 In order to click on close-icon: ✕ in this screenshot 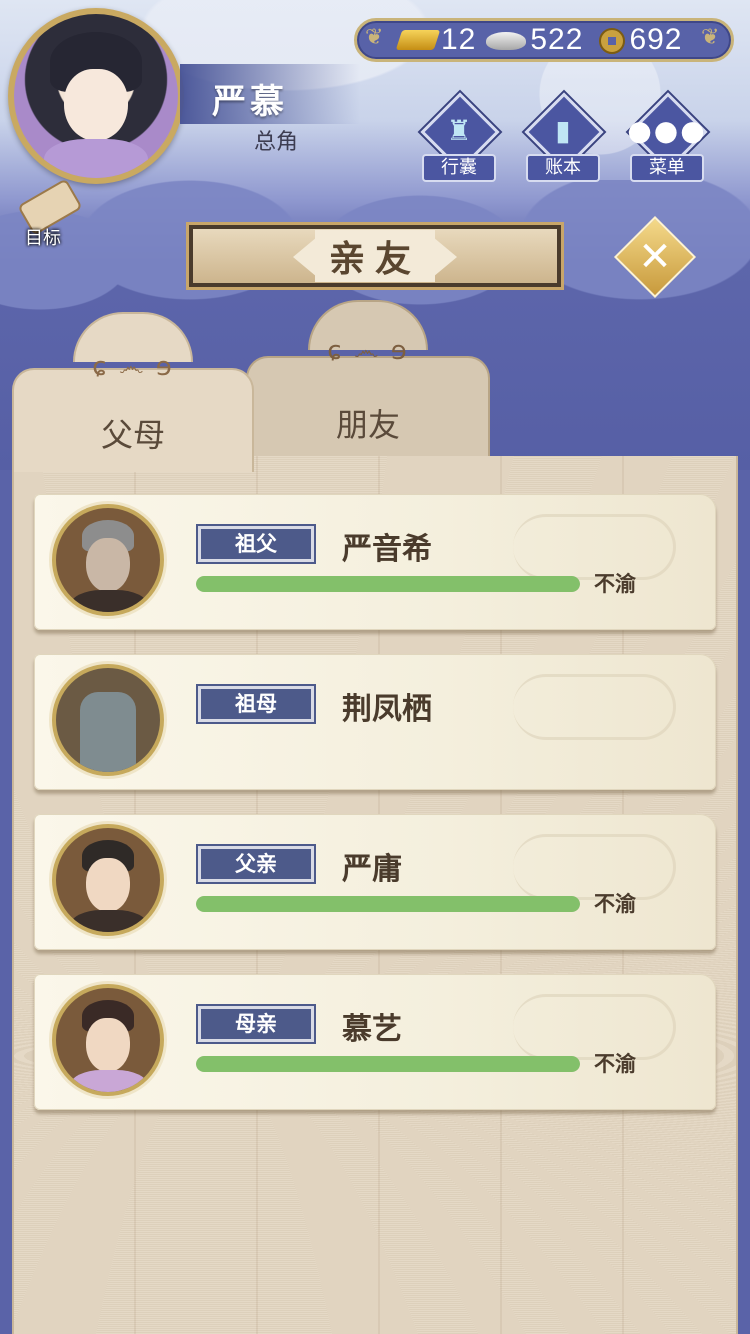, I will do `click(655, 257)`.